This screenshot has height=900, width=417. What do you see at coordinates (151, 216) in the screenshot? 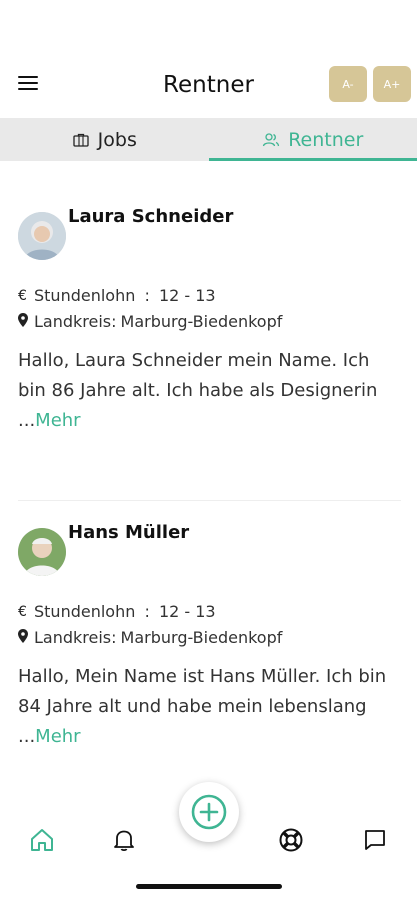
I see `person-name: Laura Schneider` at bounding box center [151, 216].